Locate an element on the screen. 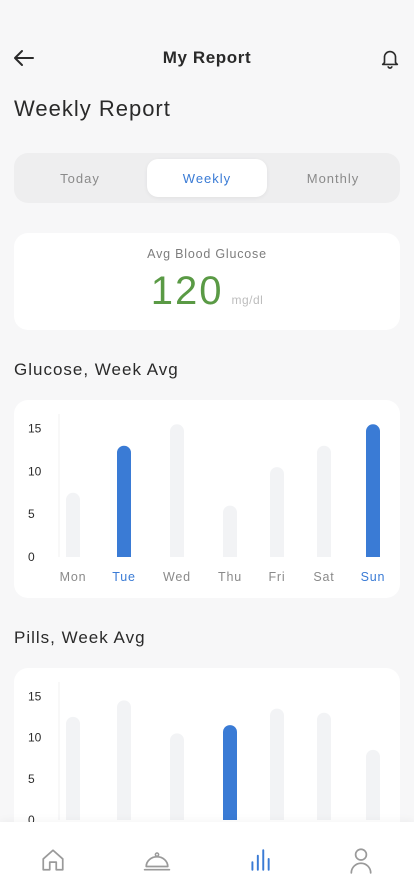  x-tick-label-sun: Sun is located at coordinates (373, 577).